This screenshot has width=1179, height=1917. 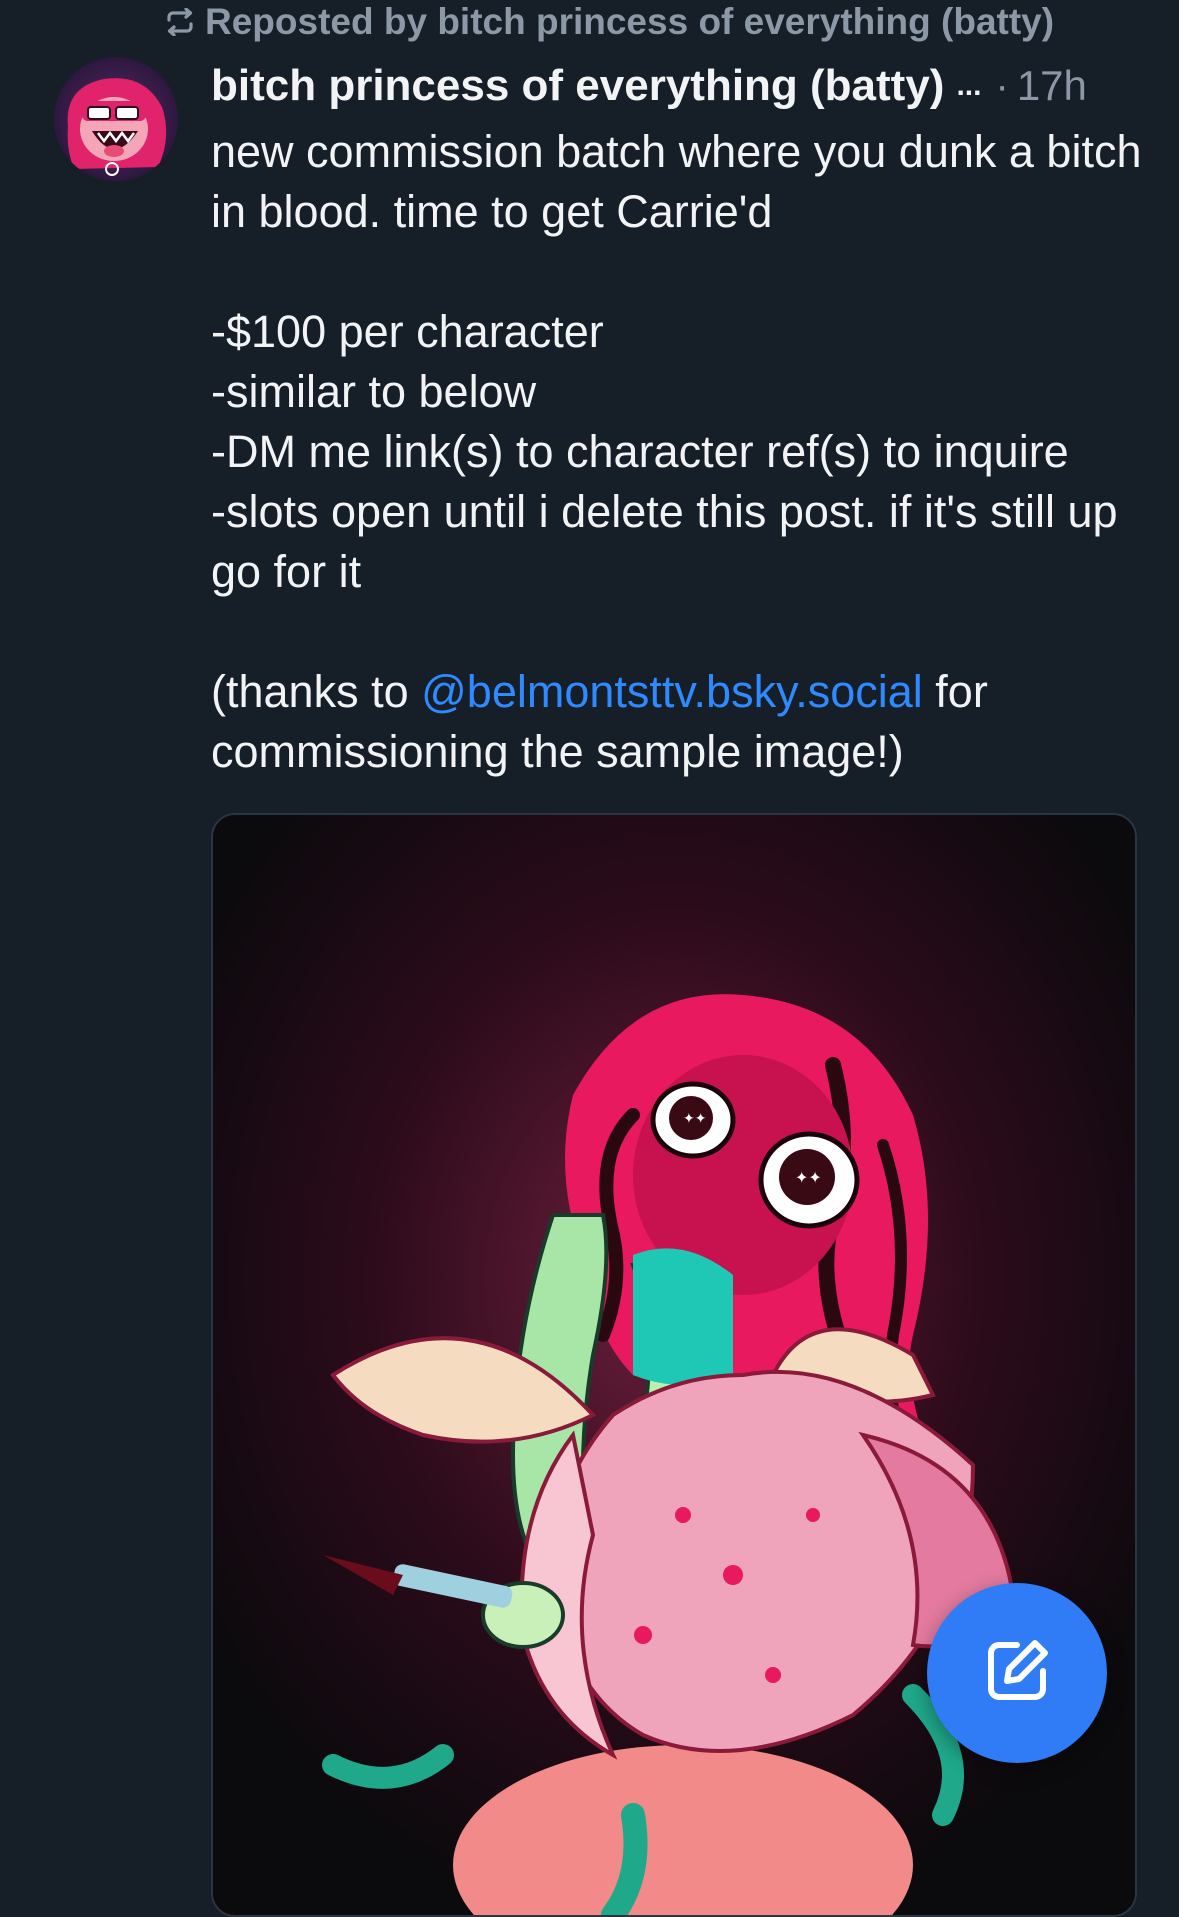 I want to click on mention-link: @belmontsttv.bsky.social, so click(x=672, y=691).